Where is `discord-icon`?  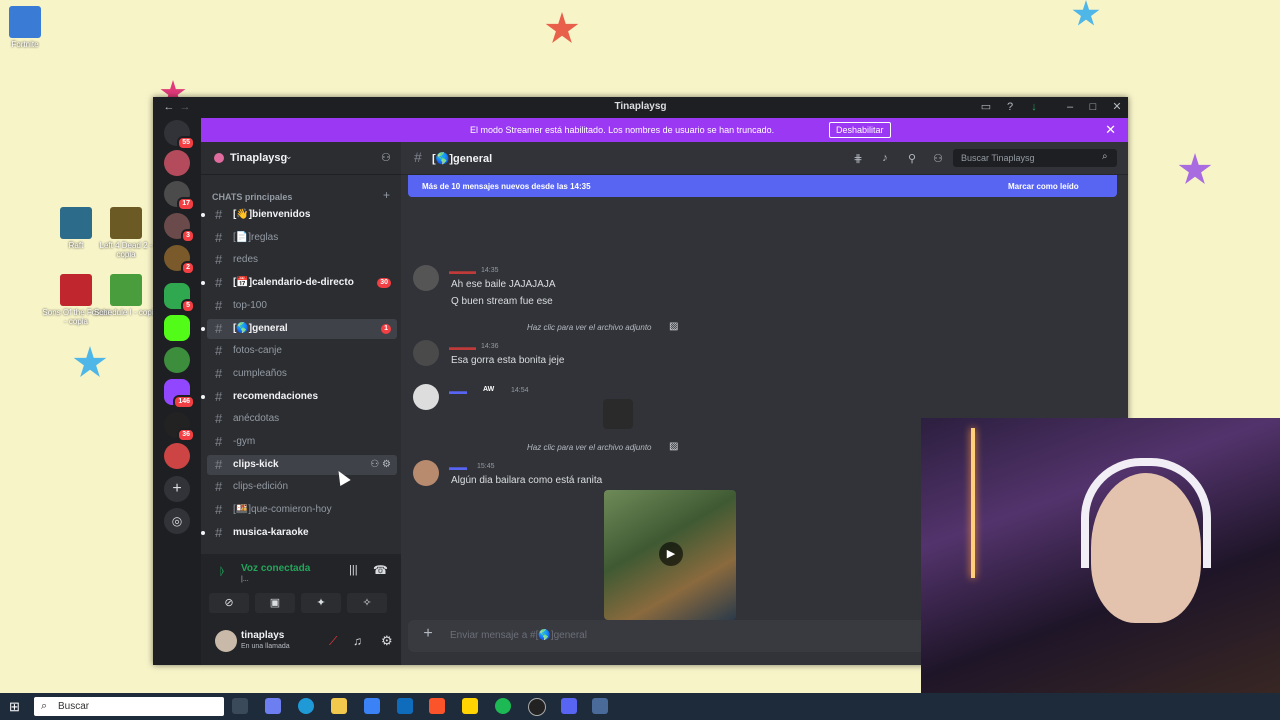 discord-icon is located at coordinates (569, 706).